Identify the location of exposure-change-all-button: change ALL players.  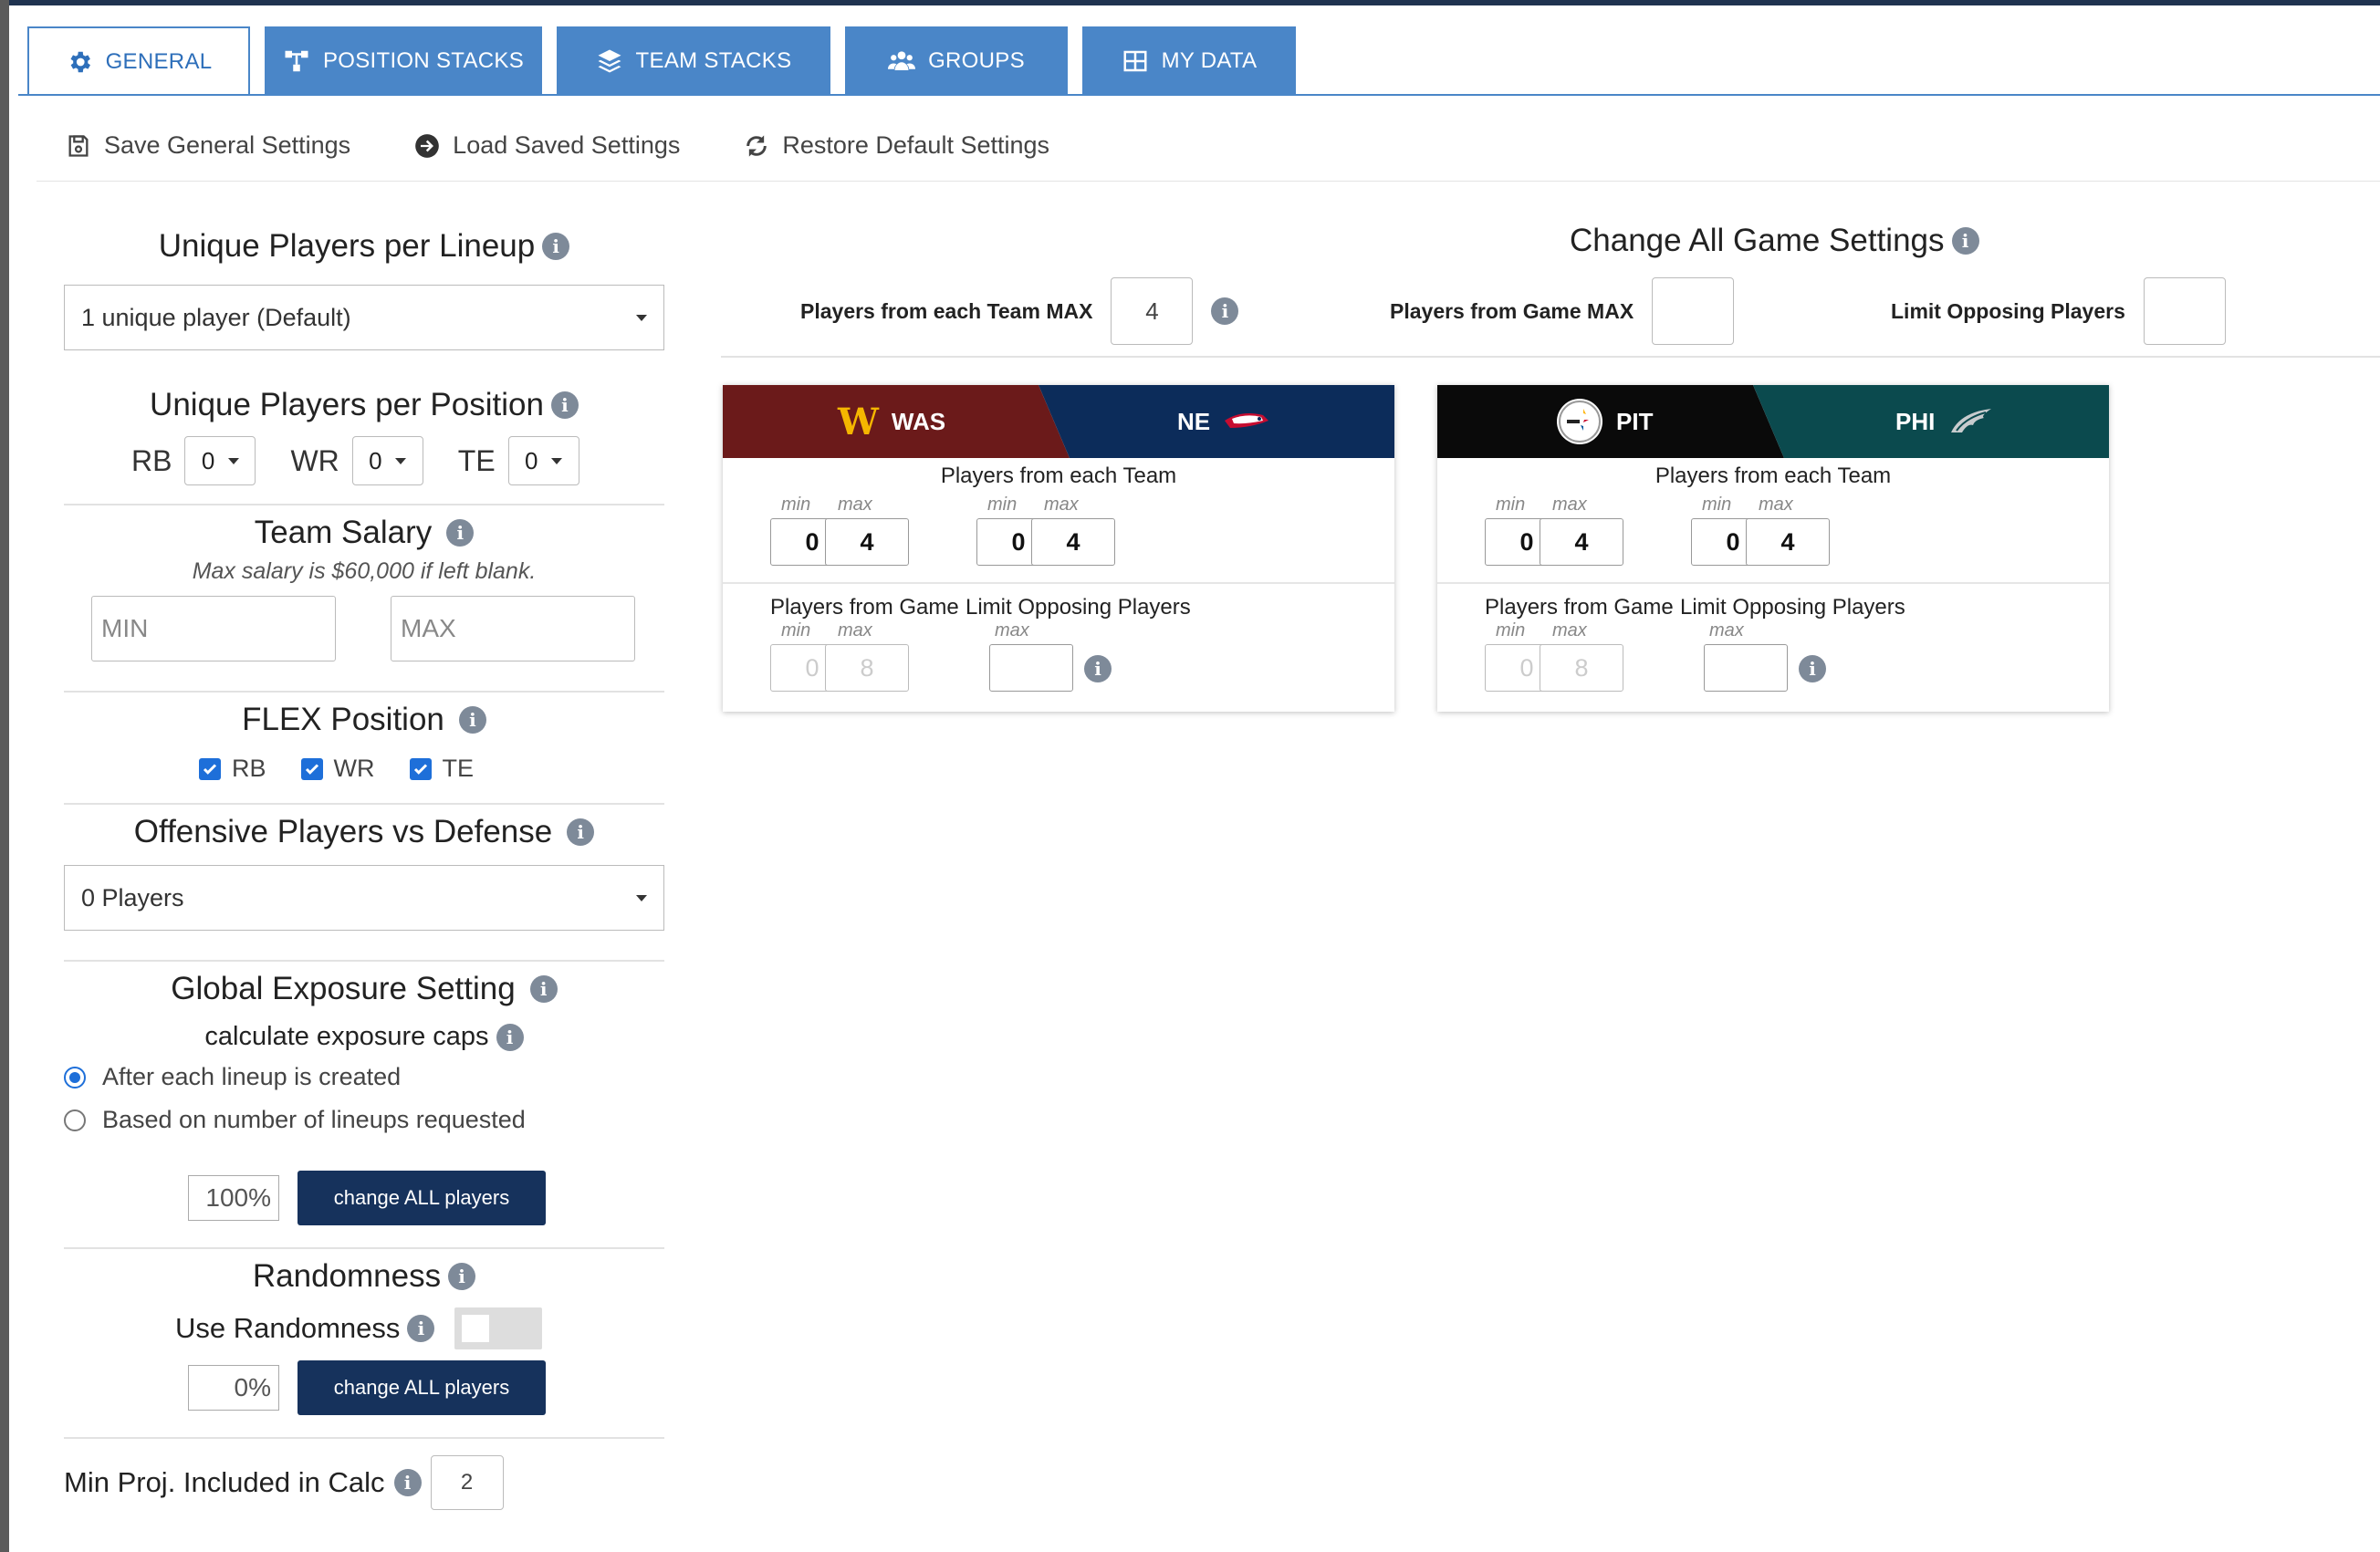
(422, 1198).